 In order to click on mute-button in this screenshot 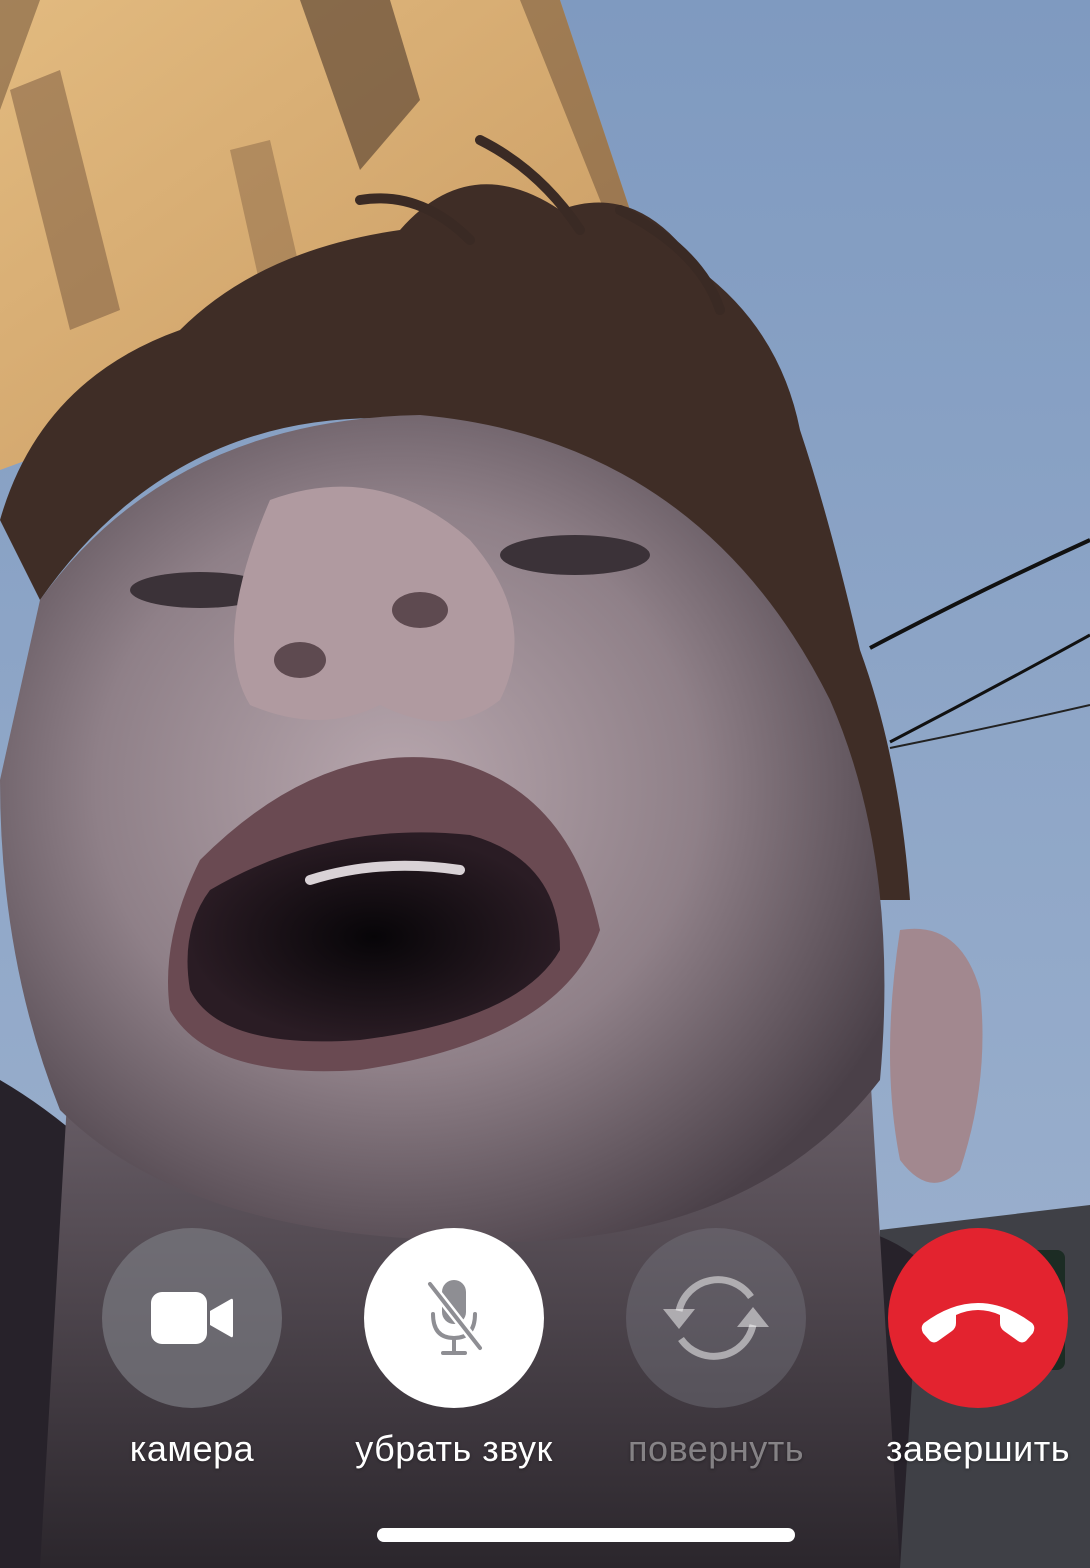, I will do `click(454, 1318)`.